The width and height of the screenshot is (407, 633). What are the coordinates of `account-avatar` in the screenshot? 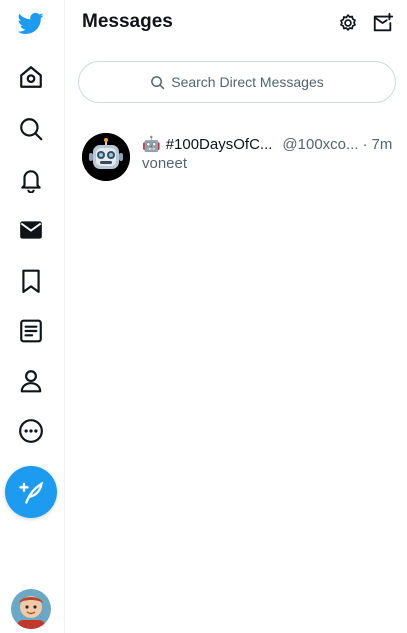 It's located at (31, 609).